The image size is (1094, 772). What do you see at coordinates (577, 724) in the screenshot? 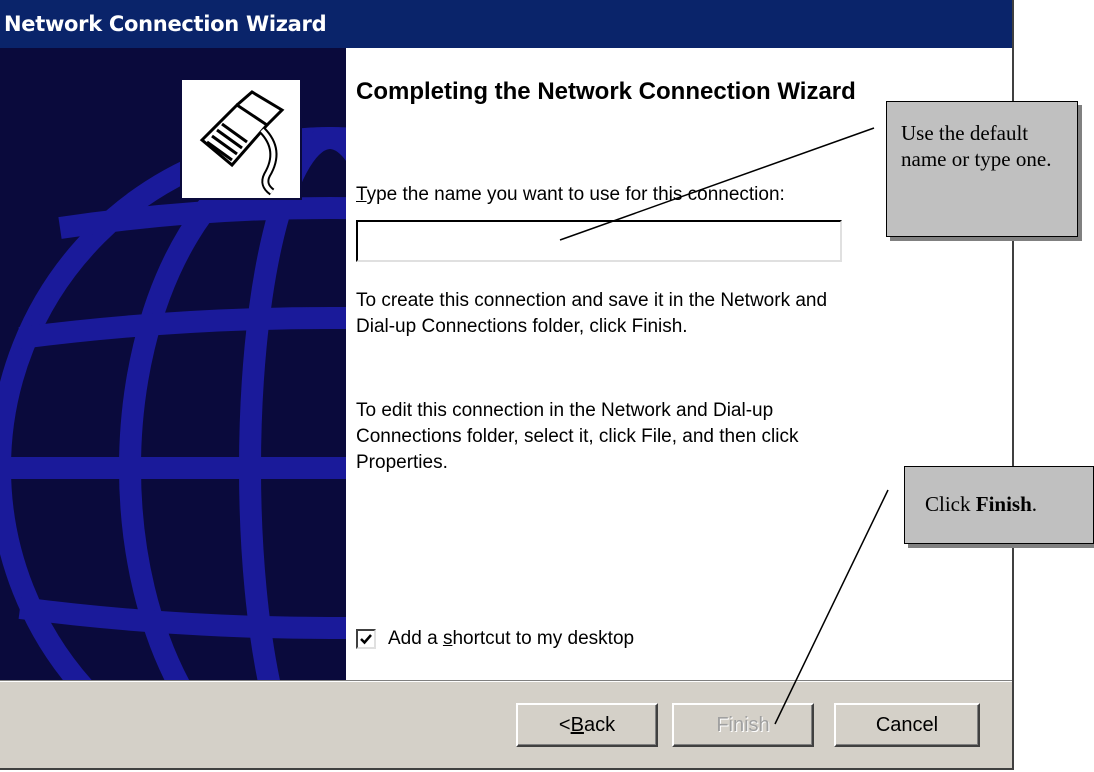
I see `back-label-accel: B` at bounding box center [577, 724].